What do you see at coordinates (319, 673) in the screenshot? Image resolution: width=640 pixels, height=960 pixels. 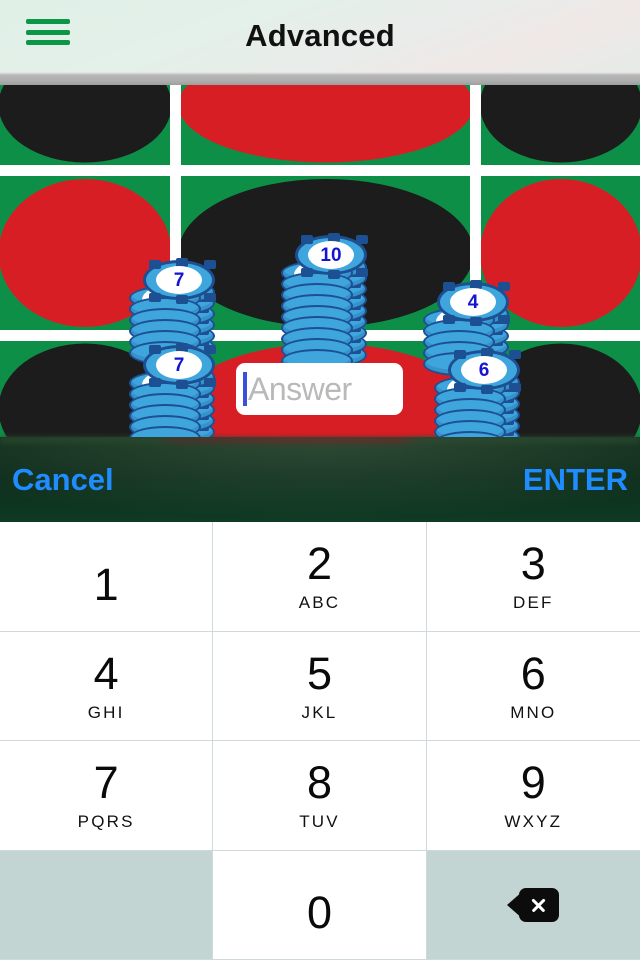 I see `keypad-key-number: 5` at bounding box center [319, 673].